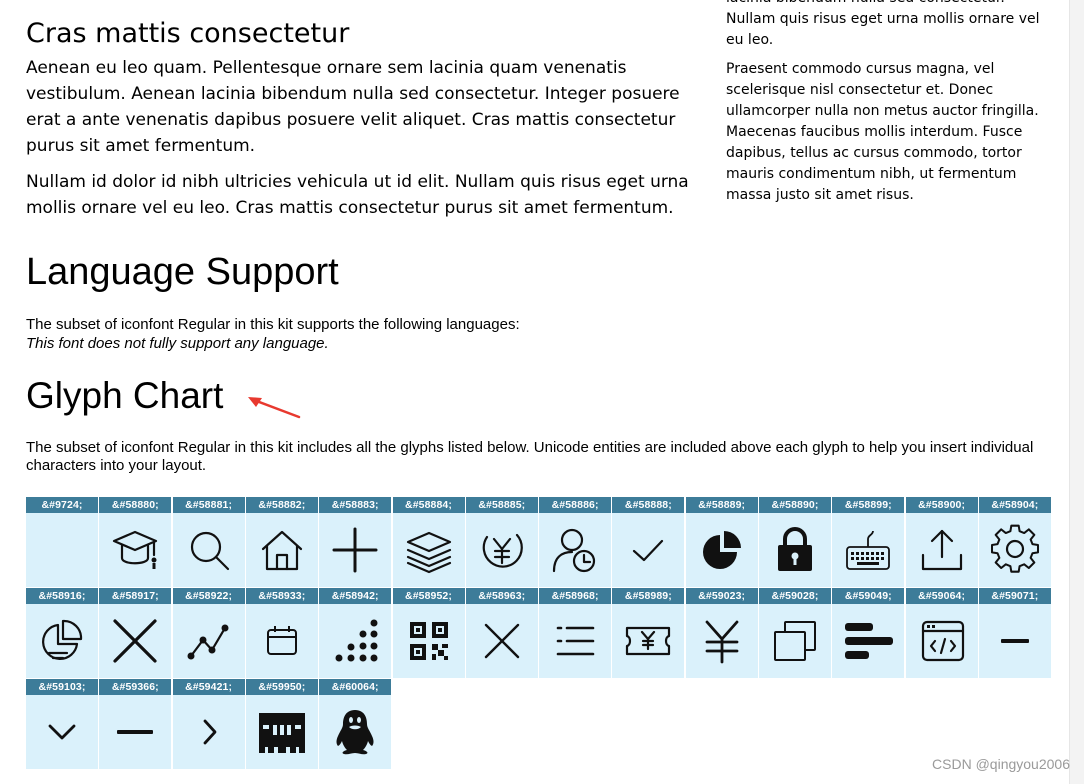 The image size is (1084, 784). What do you see at coordinates (1015, 550) in the screenshot?
I see `gear-icon` at bounding box center [1015, 550].